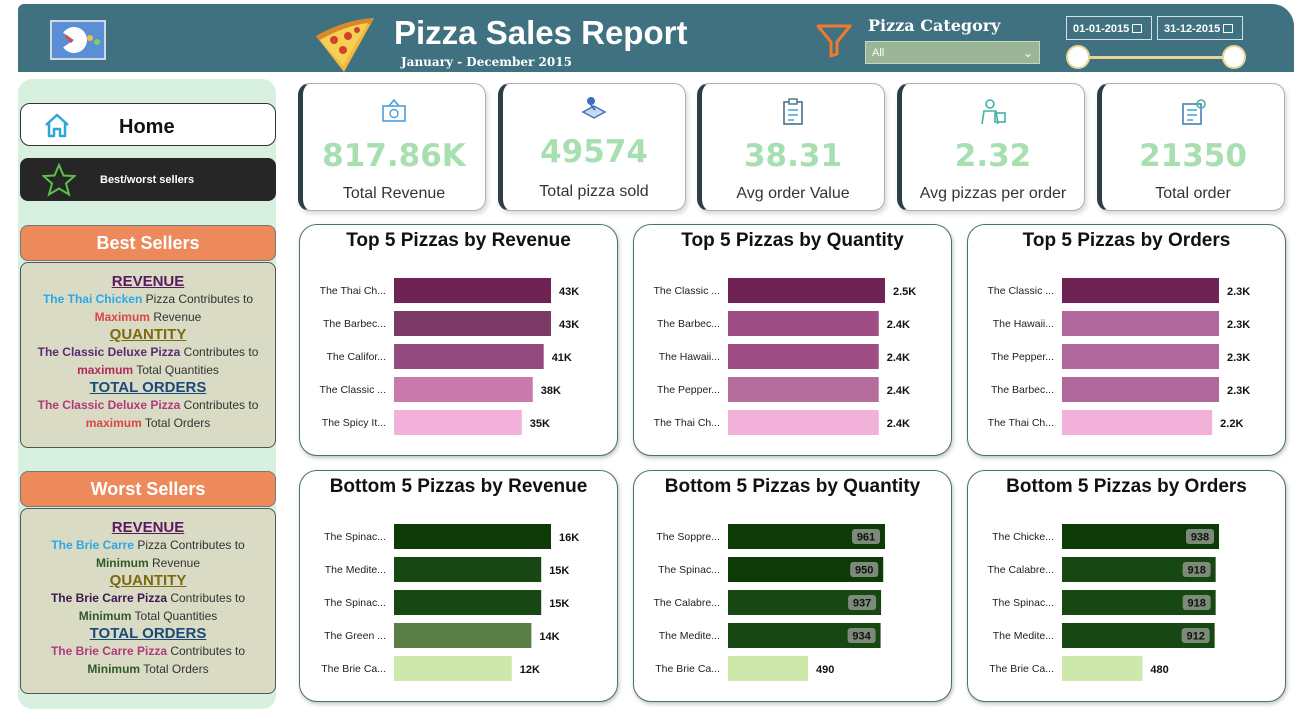 This screenshot has width=1310, height=713. I want to click on worst-sellers-header: Worst Sellers, so click(148, 489).